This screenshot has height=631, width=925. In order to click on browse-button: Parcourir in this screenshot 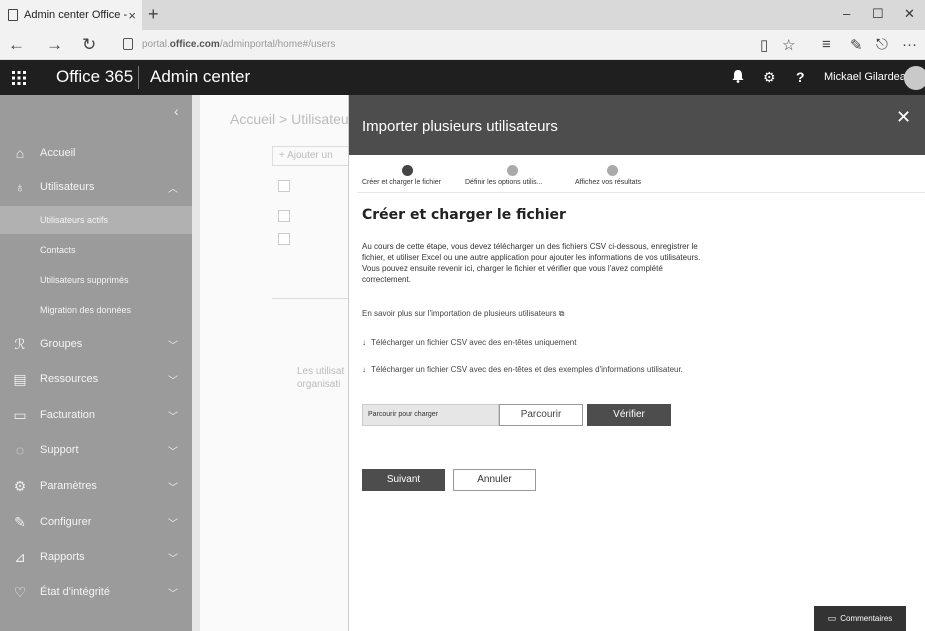, I will do `click(541, 415)`.